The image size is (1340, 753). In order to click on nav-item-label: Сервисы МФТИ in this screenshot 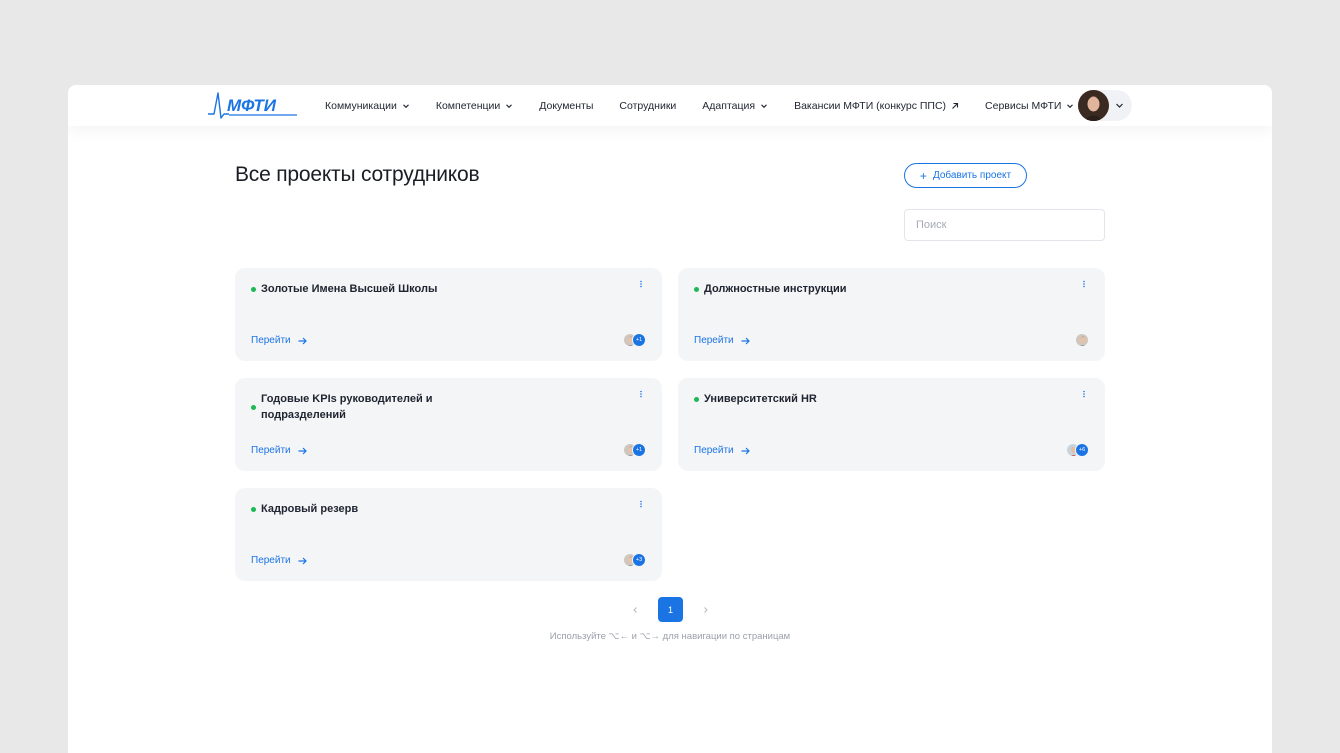, I will do `click(1023, 105)`.